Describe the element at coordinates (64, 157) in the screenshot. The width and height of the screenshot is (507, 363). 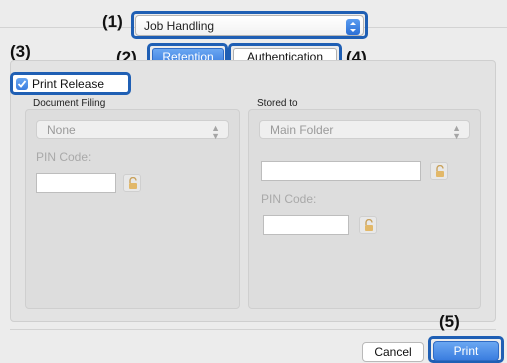
I see `document-filing-pin-label: PIN Code:` at that location.